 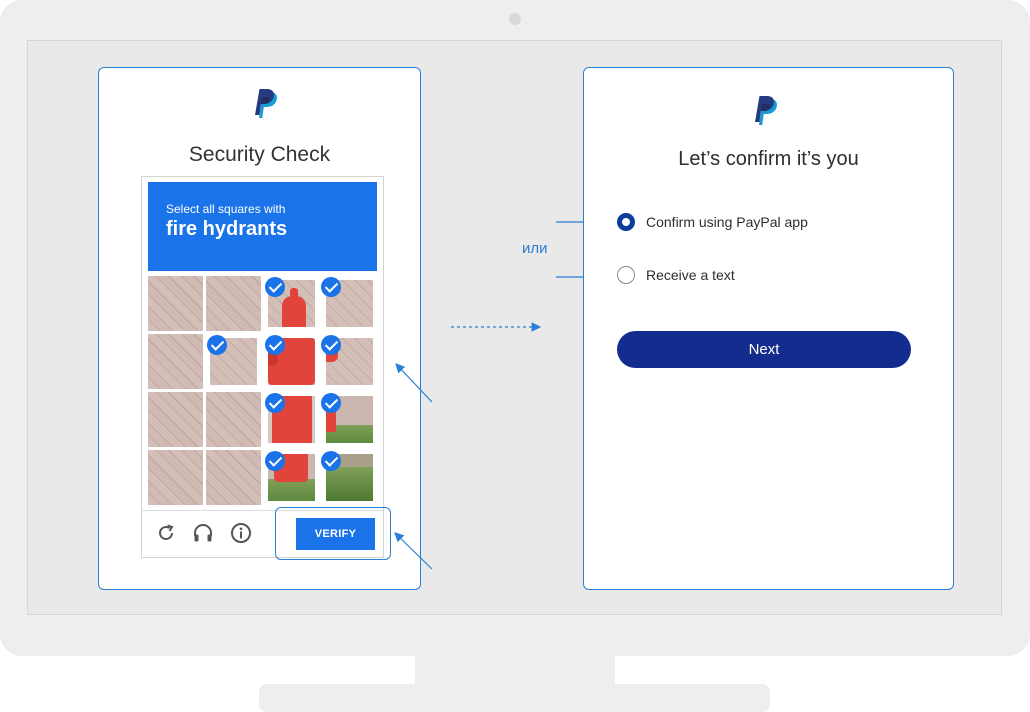 I want to click on option-label-paypal-app: Confirm using PayPal app, so click(x=727, y=222).